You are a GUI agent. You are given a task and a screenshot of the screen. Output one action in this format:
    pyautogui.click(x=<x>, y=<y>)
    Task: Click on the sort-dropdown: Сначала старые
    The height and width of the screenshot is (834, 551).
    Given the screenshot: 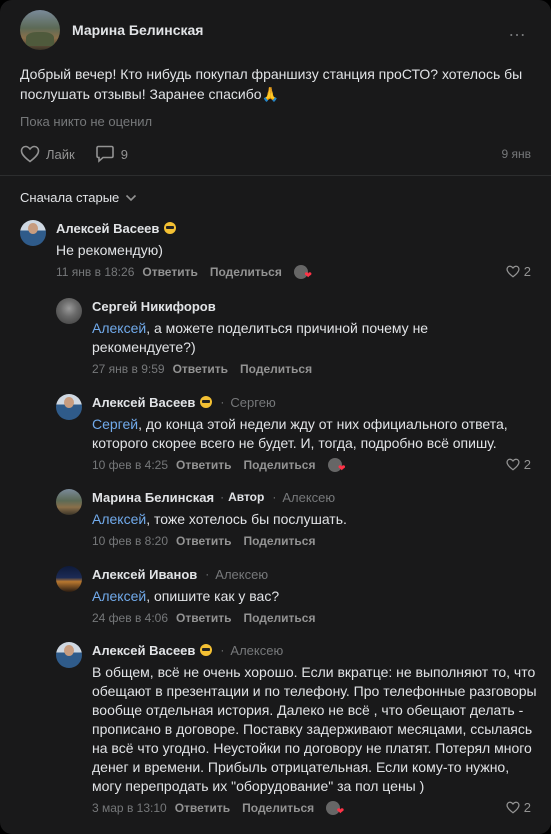 What is the action you would take?
    pyautogui.click(x=78, y=197)
    